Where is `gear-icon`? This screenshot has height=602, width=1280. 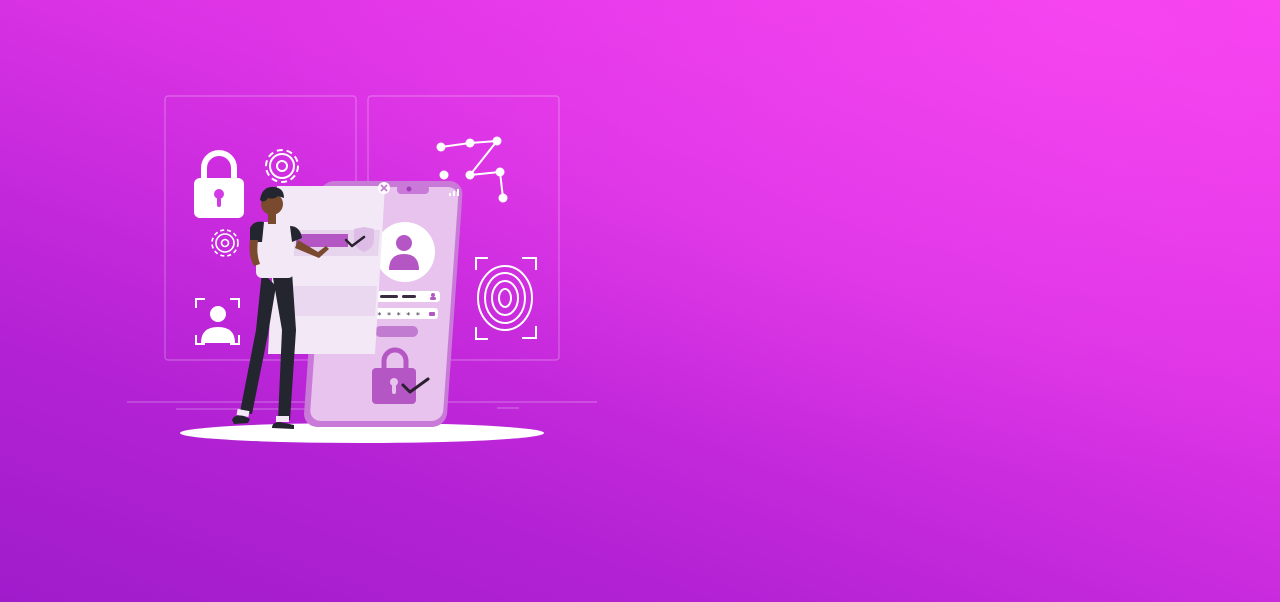
gear-icon is located at coordinates (282, 166).